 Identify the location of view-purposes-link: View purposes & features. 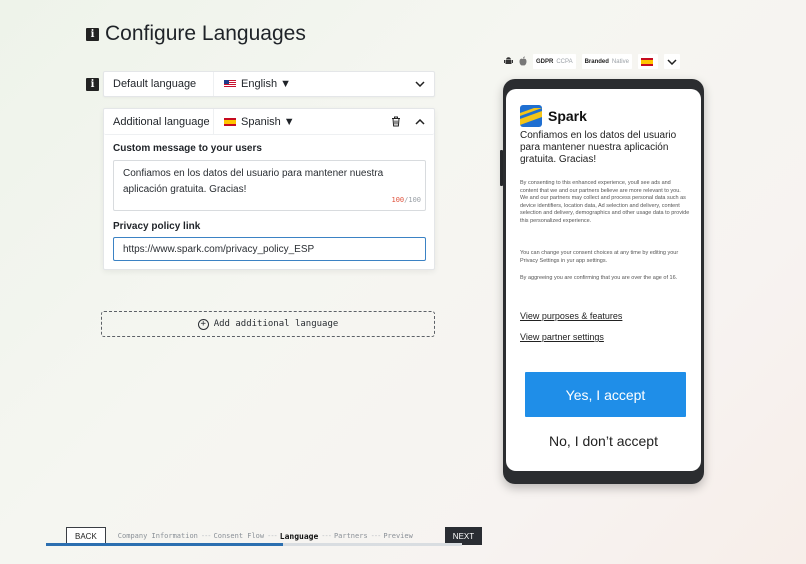
(571, 316).